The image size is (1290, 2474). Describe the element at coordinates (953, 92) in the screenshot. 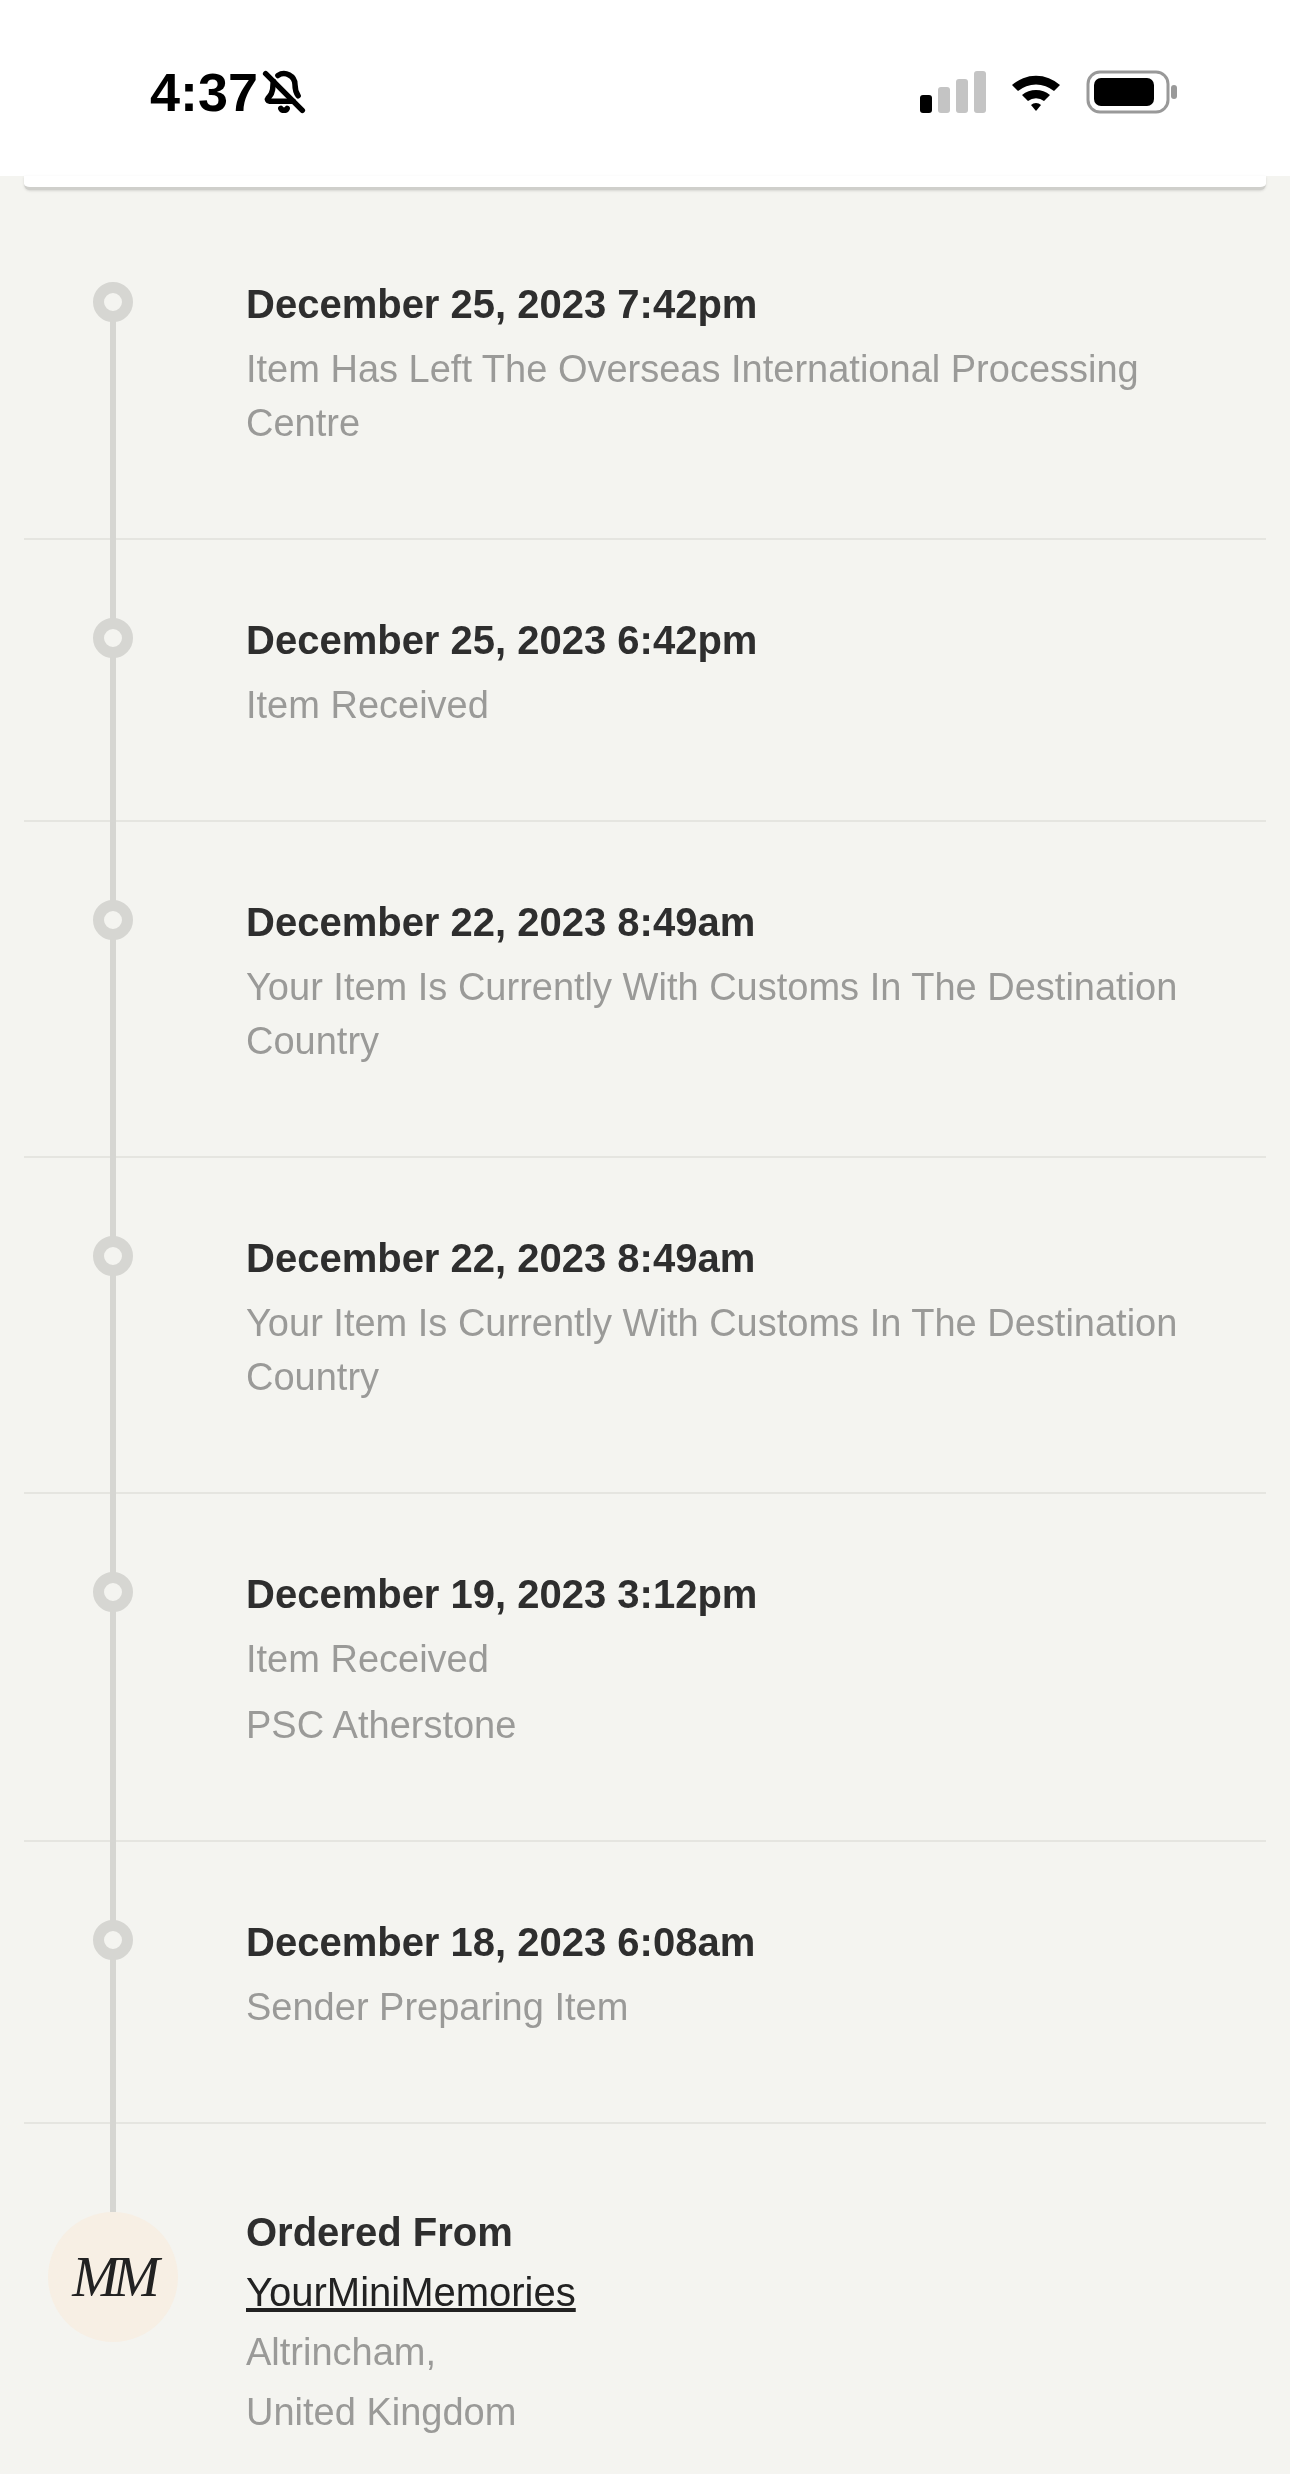

I see `signal-icon` at that location.